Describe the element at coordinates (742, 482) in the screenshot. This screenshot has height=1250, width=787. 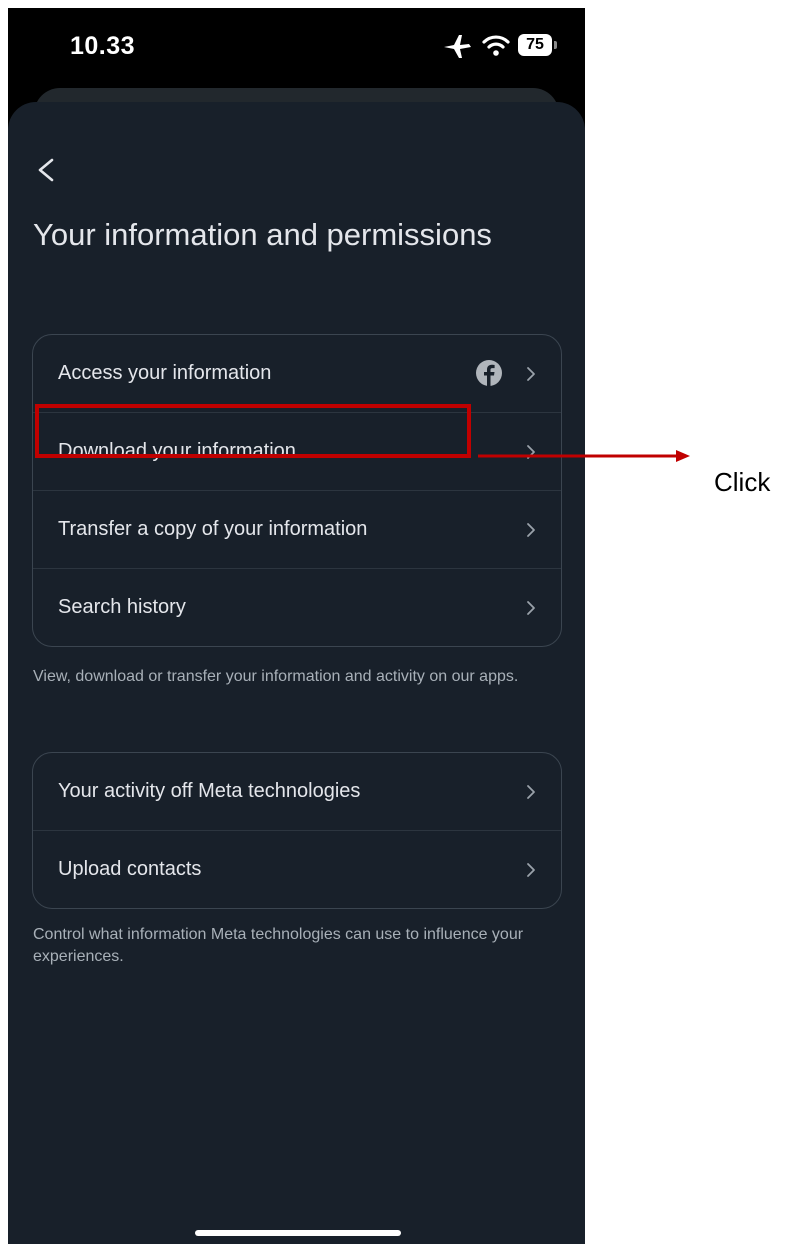
I see `annotation-label: Click` at that location.